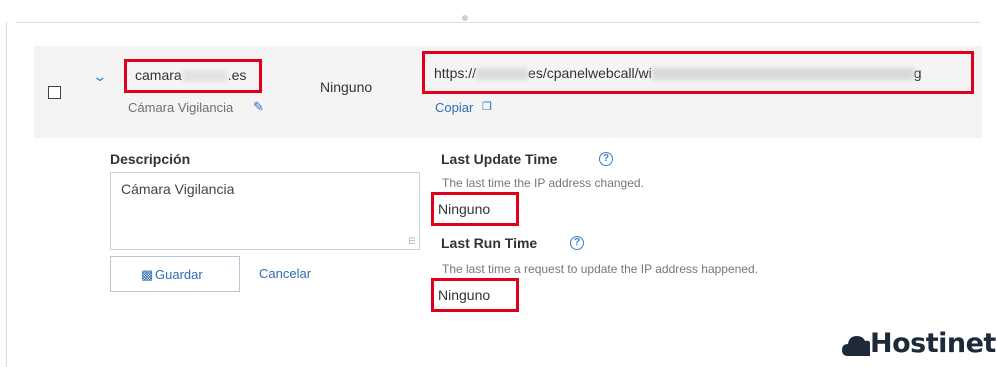  I want to click on url-highlight: https:// es/cpanelwebcall/wi g, so click(698, 72).